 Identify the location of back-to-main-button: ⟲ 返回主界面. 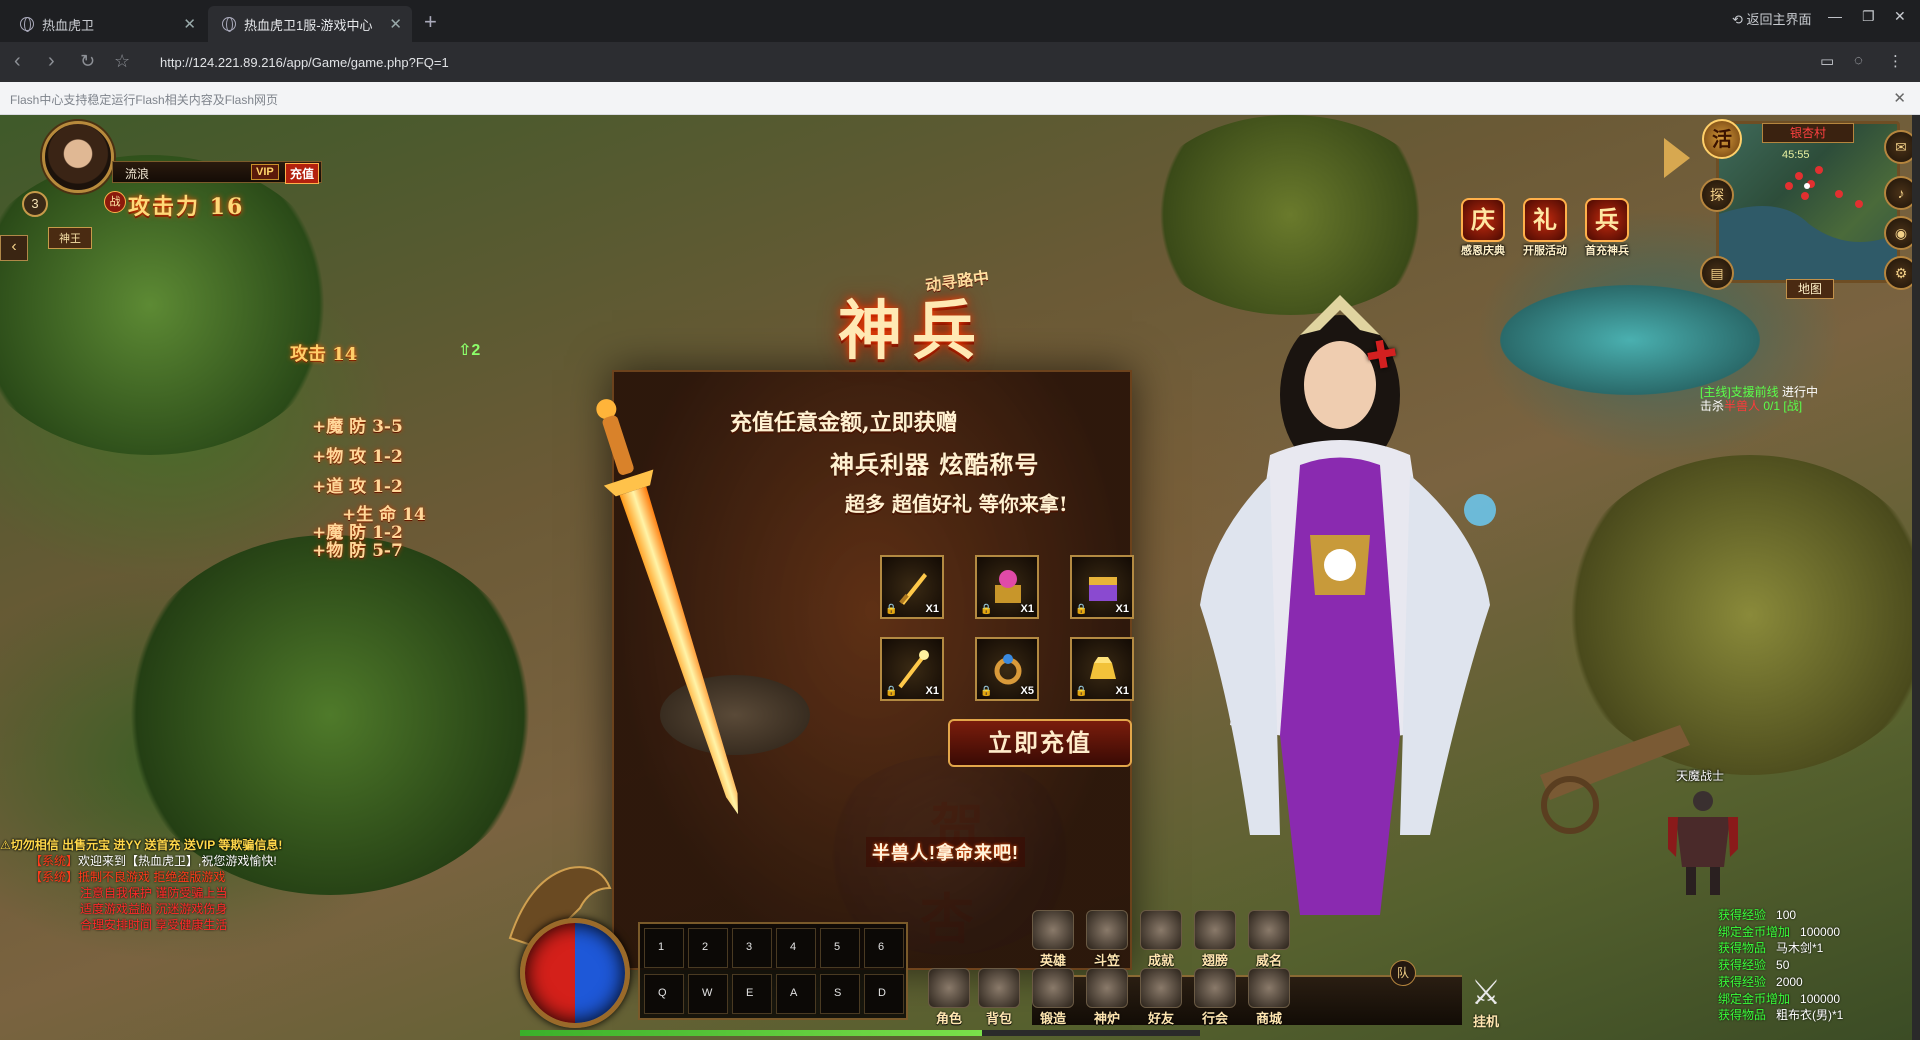
(1772, 18).